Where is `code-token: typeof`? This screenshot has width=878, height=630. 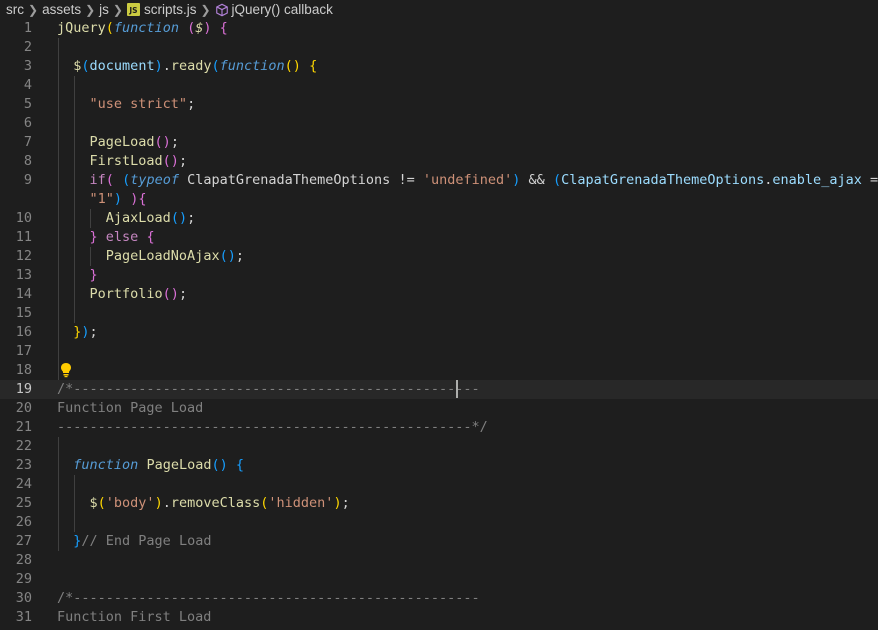
code-token: typeof is located at coordinates (154, 180).